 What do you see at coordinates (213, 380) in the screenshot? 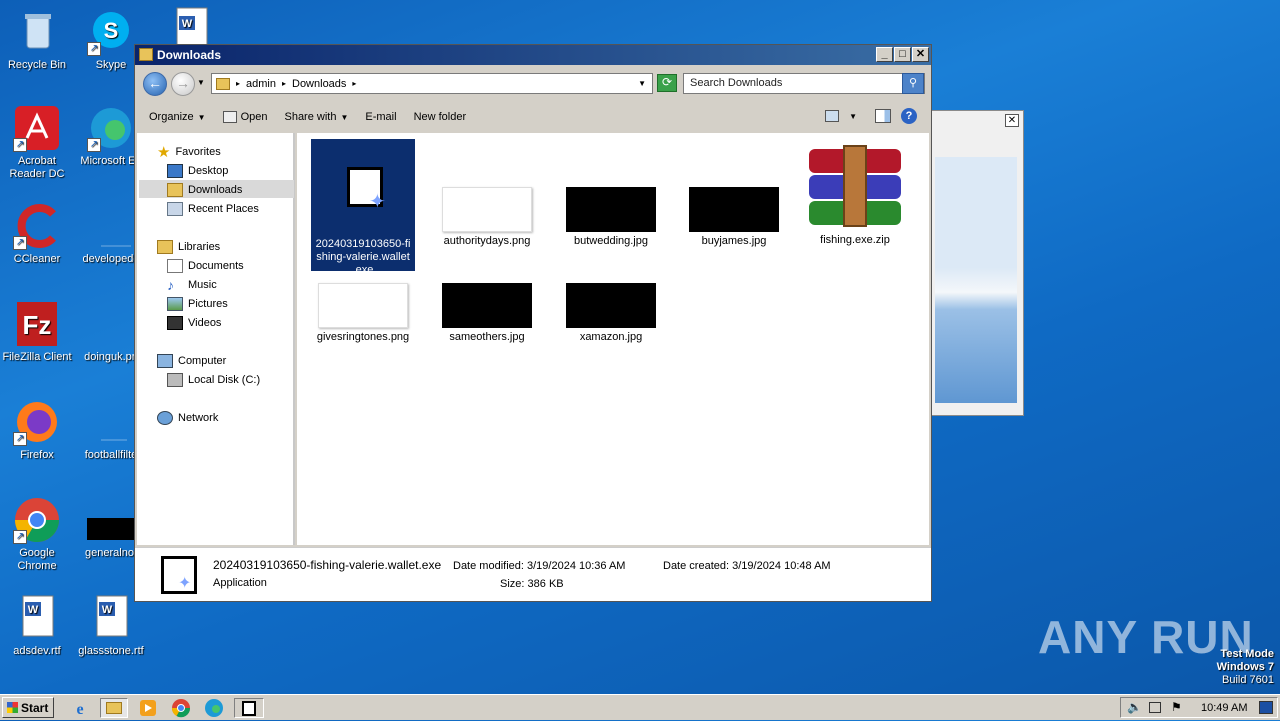
I see `nav-item-local-disk: Local Disk (C:)` at bounding box center [213, 380].